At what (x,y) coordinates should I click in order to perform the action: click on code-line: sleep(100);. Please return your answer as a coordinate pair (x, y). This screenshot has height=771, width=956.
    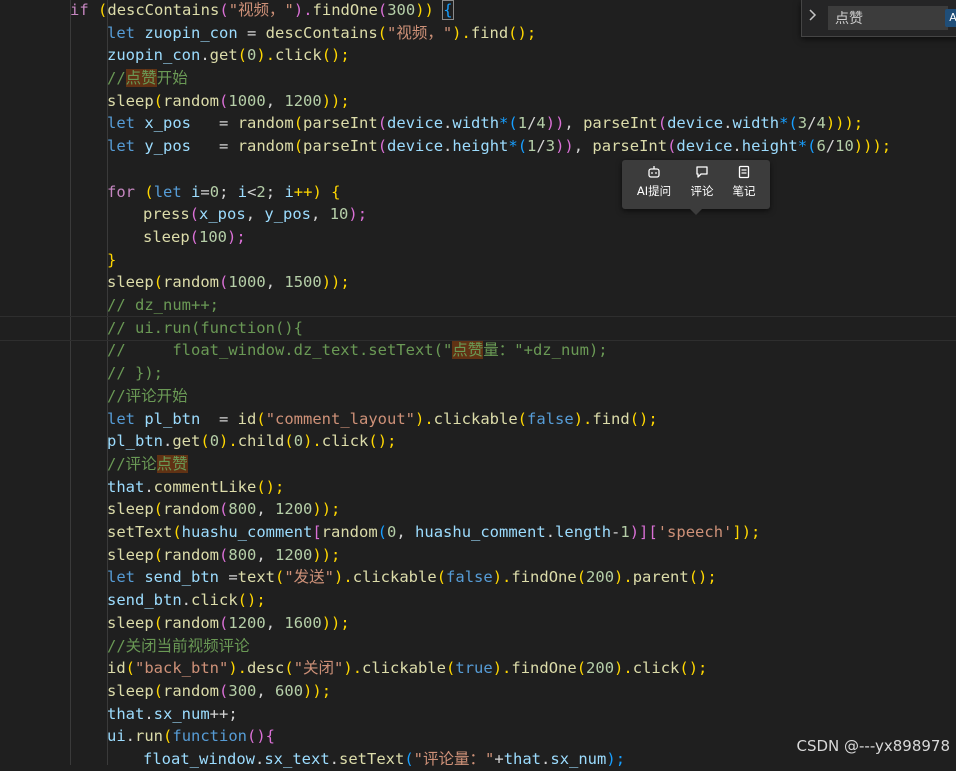
    Looking at the image, I should click on (194, 237).